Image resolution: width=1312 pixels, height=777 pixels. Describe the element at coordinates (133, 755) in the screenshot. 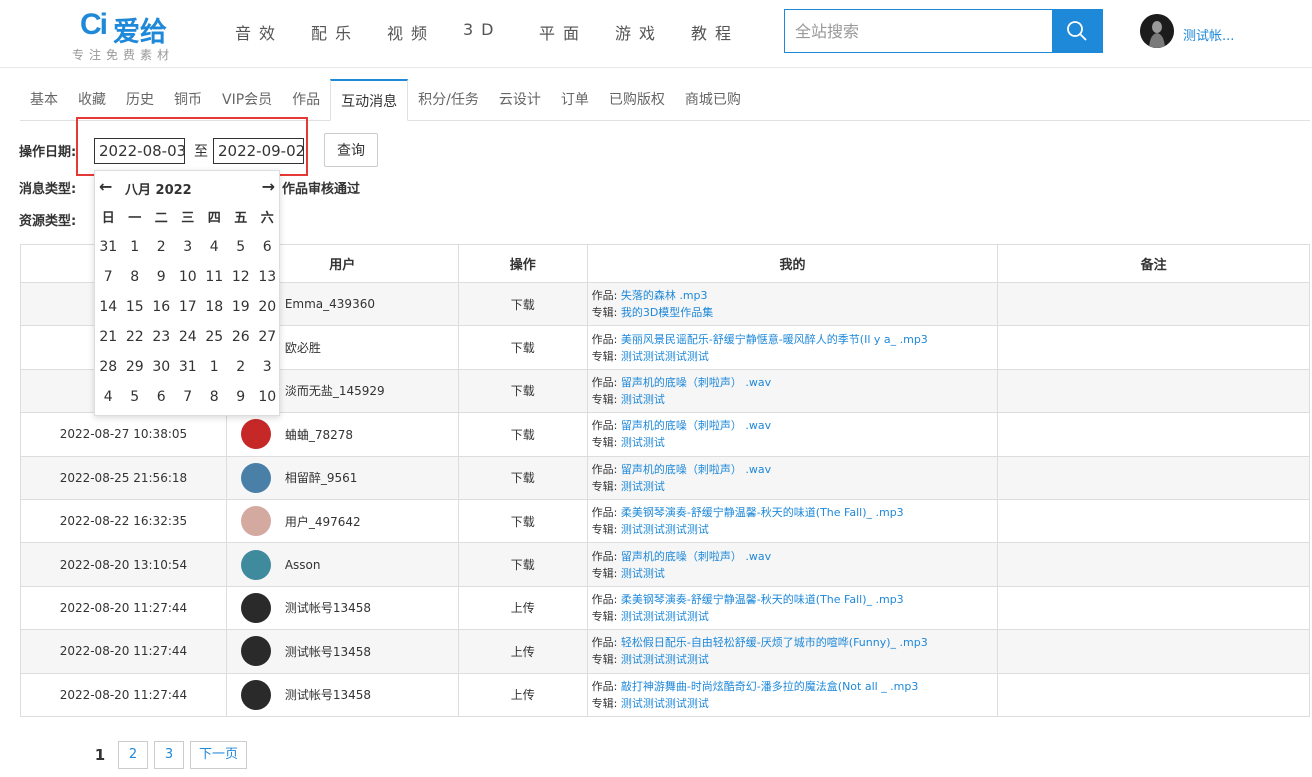

I see `page-link: 2` at that location.